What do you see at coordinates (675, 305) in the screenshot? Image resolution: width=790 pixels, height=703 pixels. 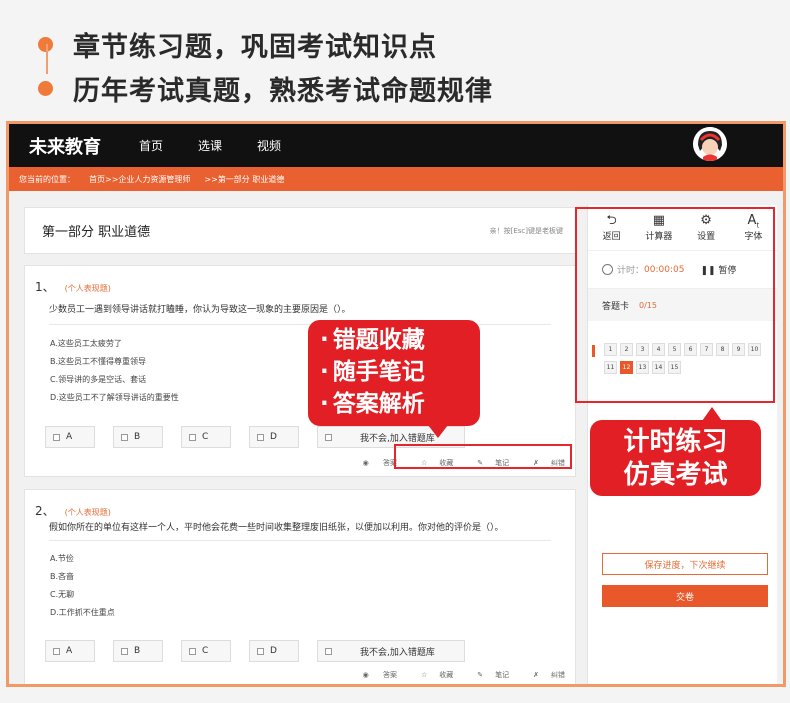 I see `sidebar-highlight-box` at bounding box center [675, 305].